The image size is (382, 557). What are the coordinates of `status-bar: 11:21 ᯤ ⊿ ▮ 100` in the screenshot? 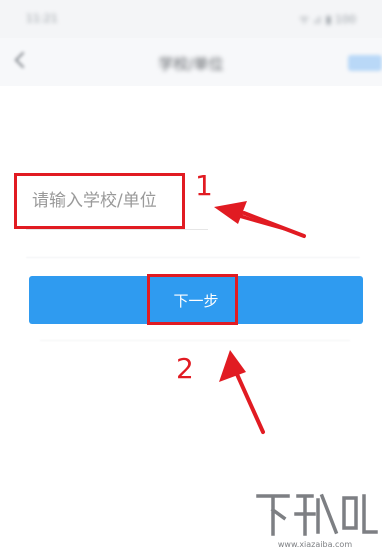 It's located at (191, 19).